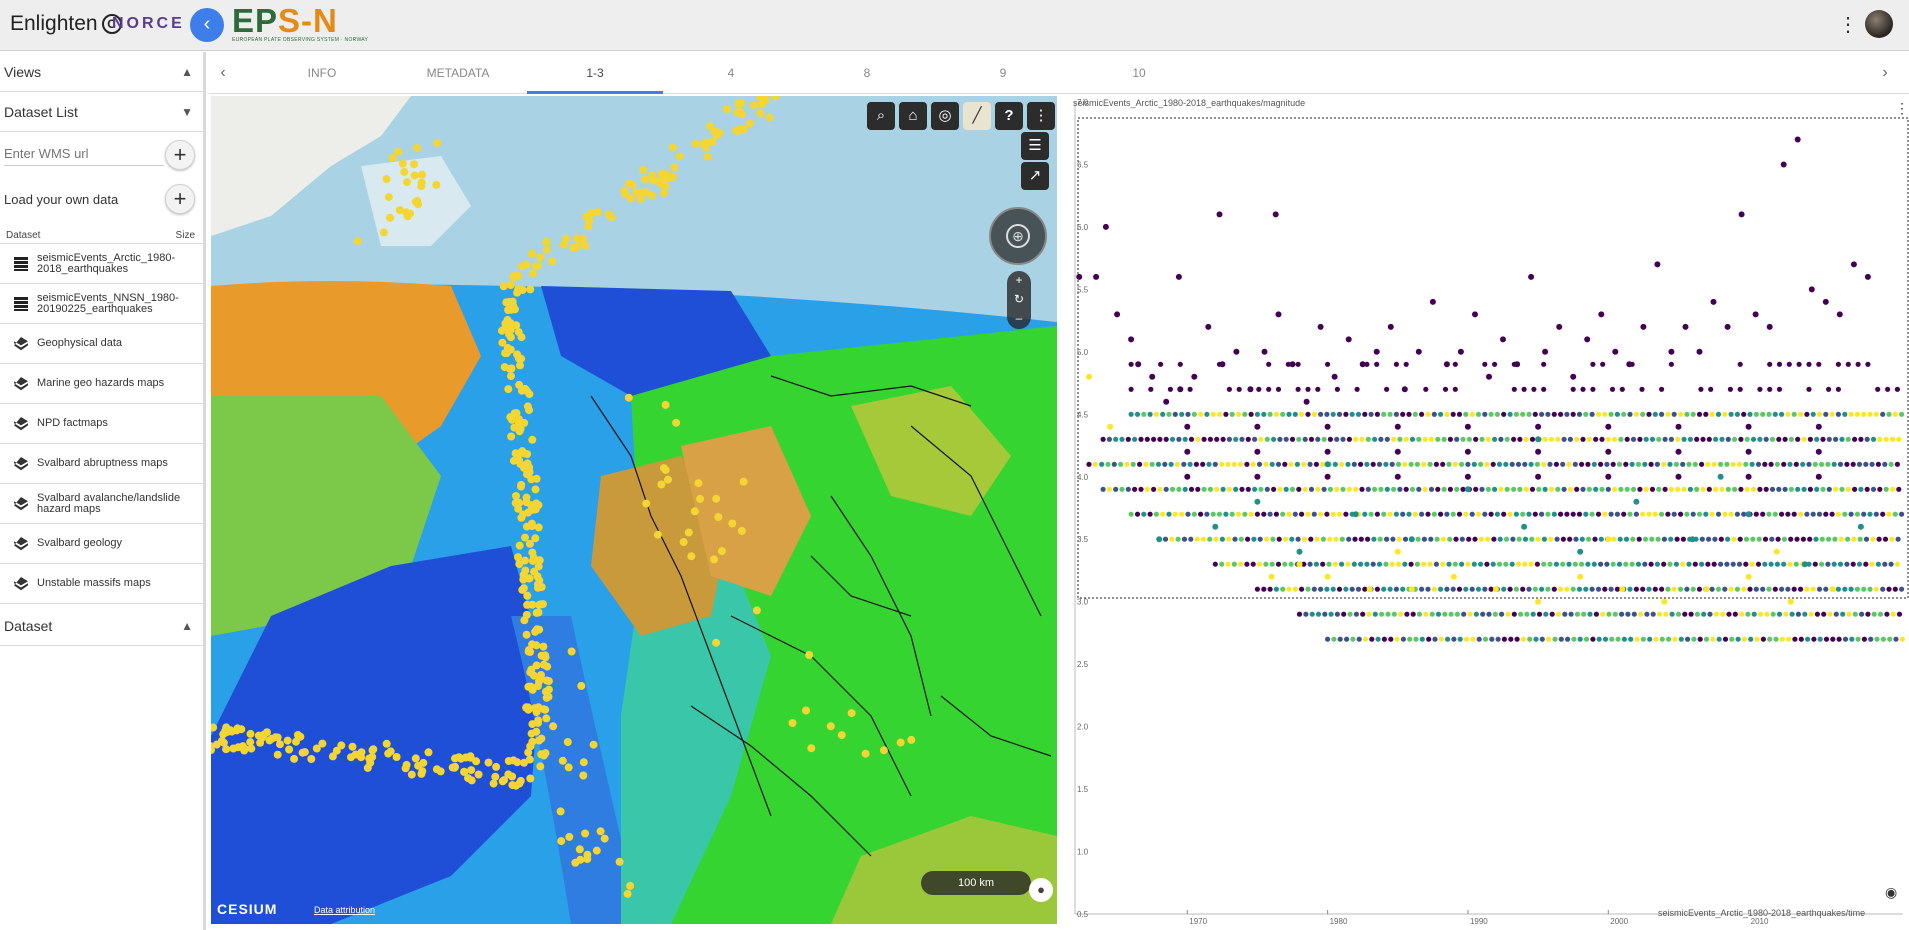  Describe the element at coordinates (101, 584) in the screenshot. I see `dataset-item: Unstable massifs maps` at that location.